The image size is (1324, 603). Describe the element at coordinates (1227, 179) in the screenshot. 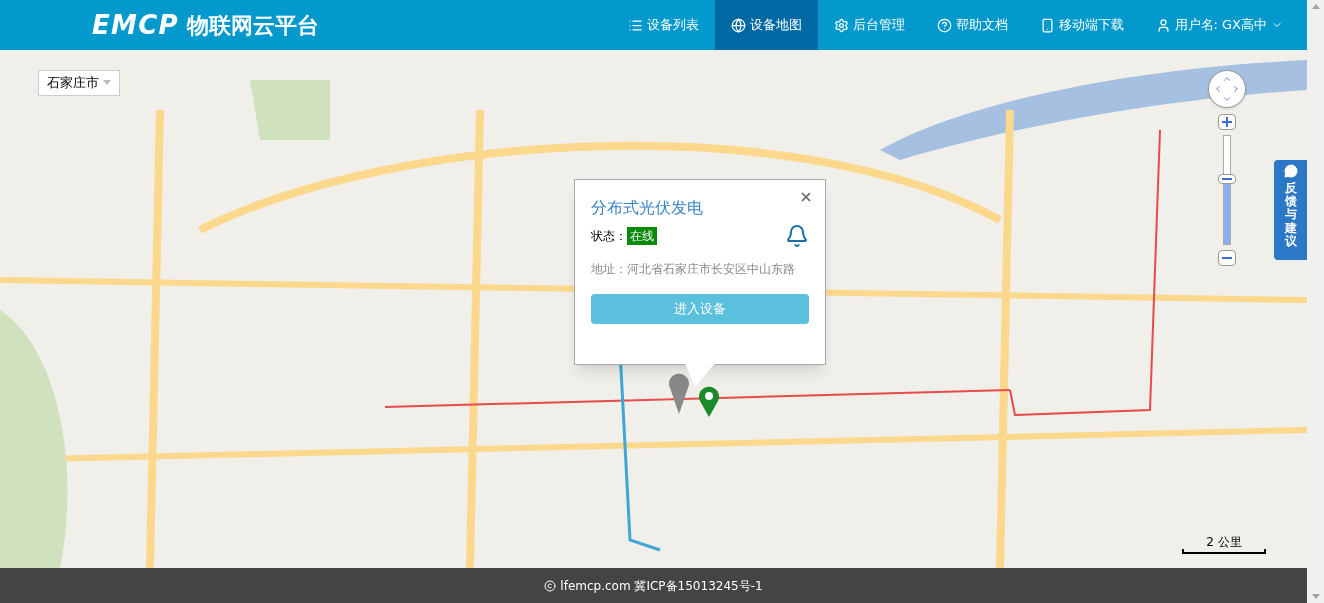

I see `zoom-slider-thumb` at that location.